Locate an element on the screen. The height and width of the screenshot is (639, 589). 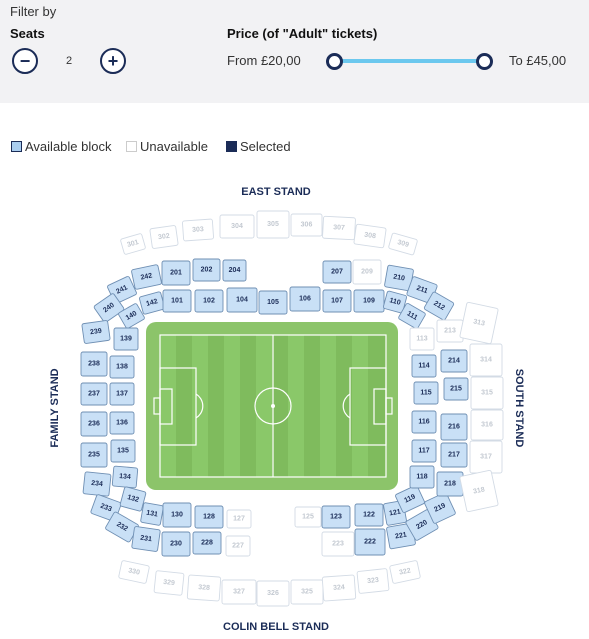
family-stand-label: FAMILY STAND is located at coordinates (55, 407).